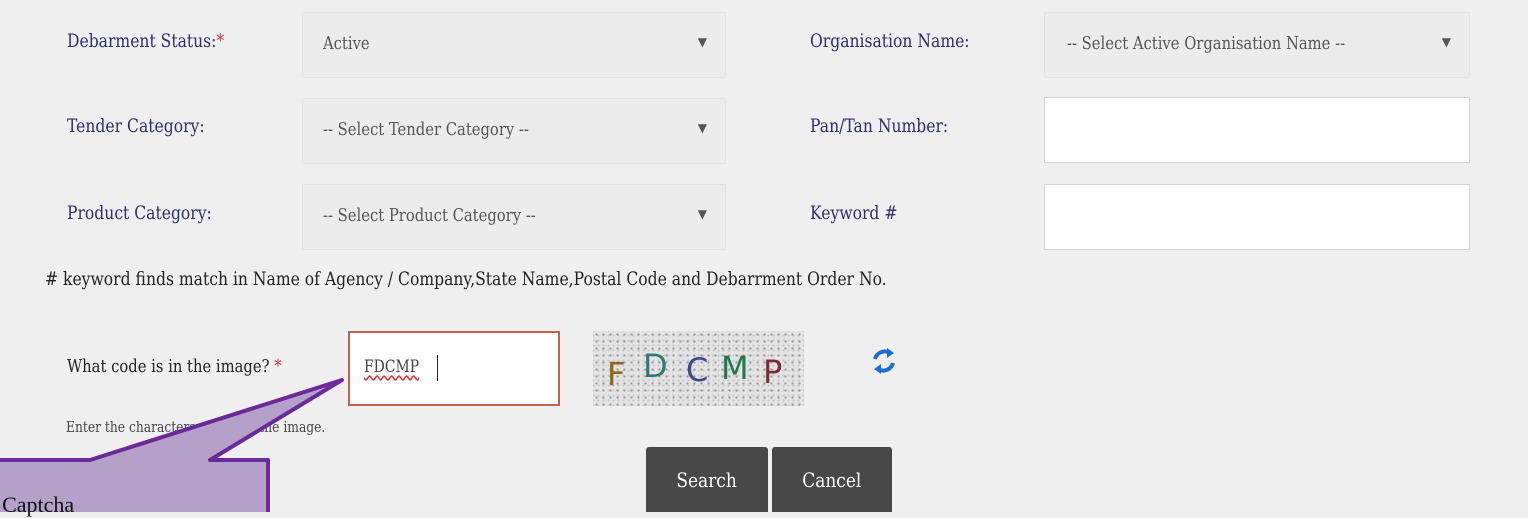  What do you see at coordinates (196, 427) in the screenshot?
I see `captcha-hint: Enter the characters shown in the image.` at bounding box center [196, 427].